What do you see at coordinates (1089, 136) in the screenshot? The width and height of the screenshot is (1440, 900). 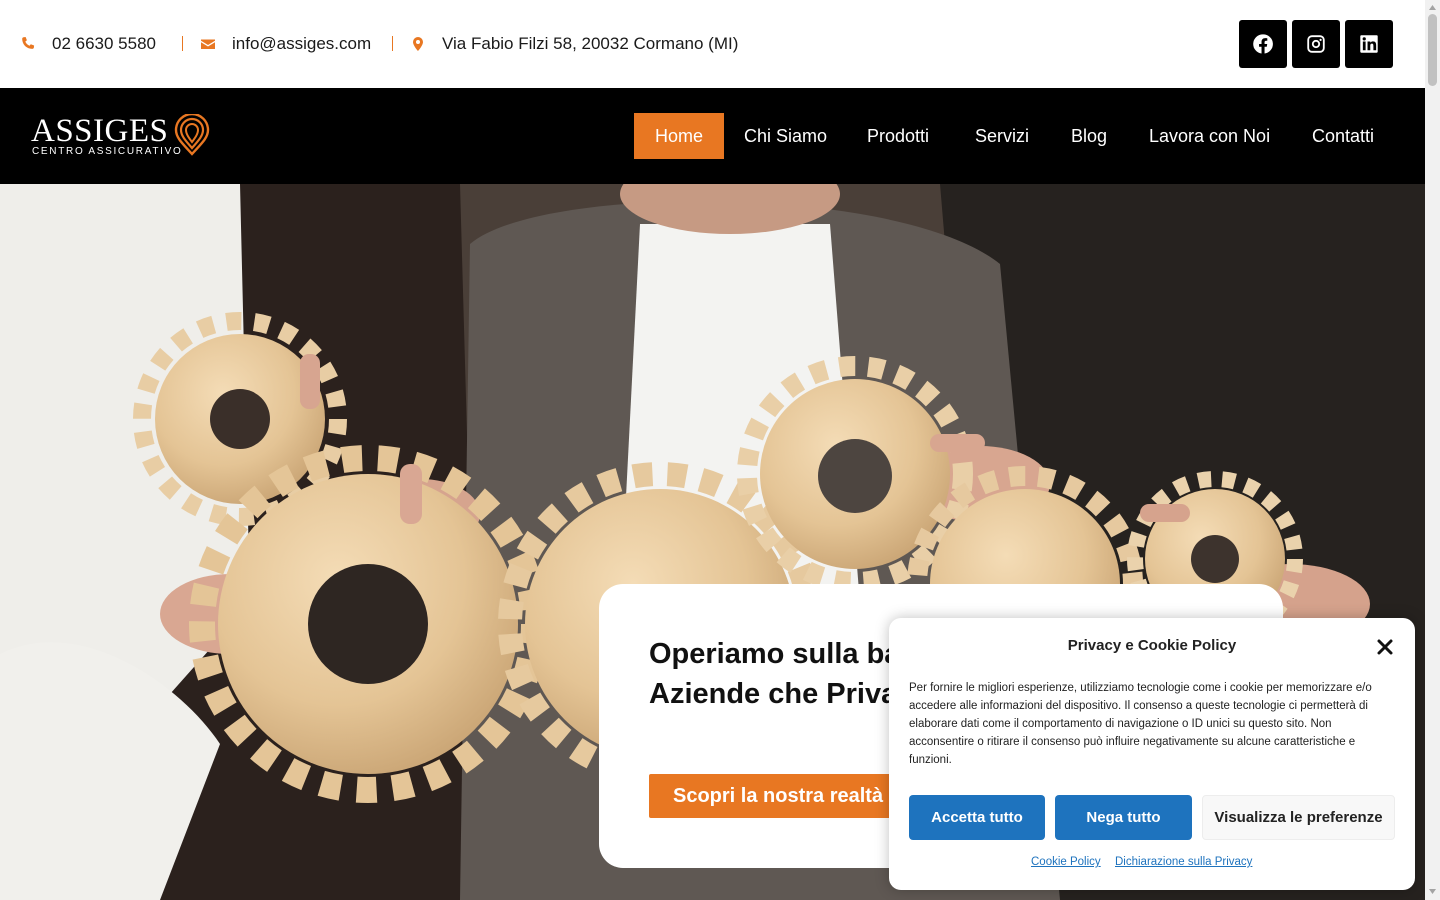 I see `nav-blog: Blog` at bounding box center [1089, 136].